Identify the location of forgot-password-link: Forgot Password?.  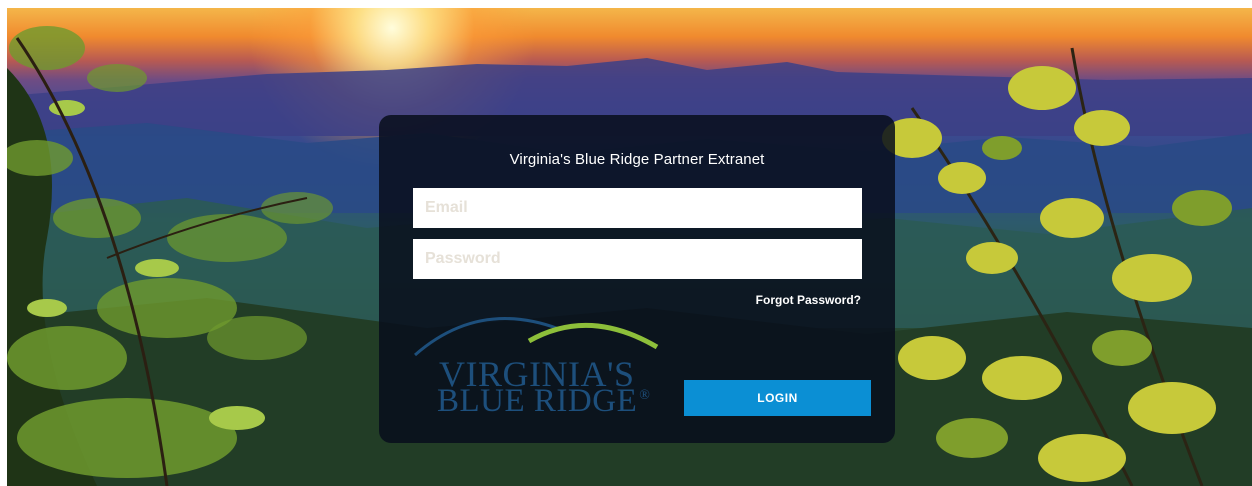
(808, 300).